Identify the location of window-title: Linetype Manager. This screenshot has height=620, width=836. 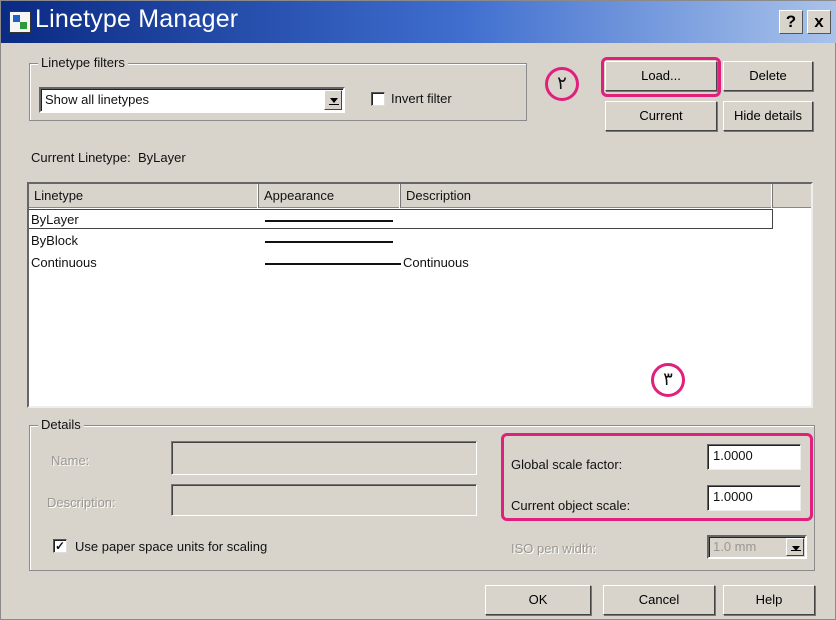
(137, 19).